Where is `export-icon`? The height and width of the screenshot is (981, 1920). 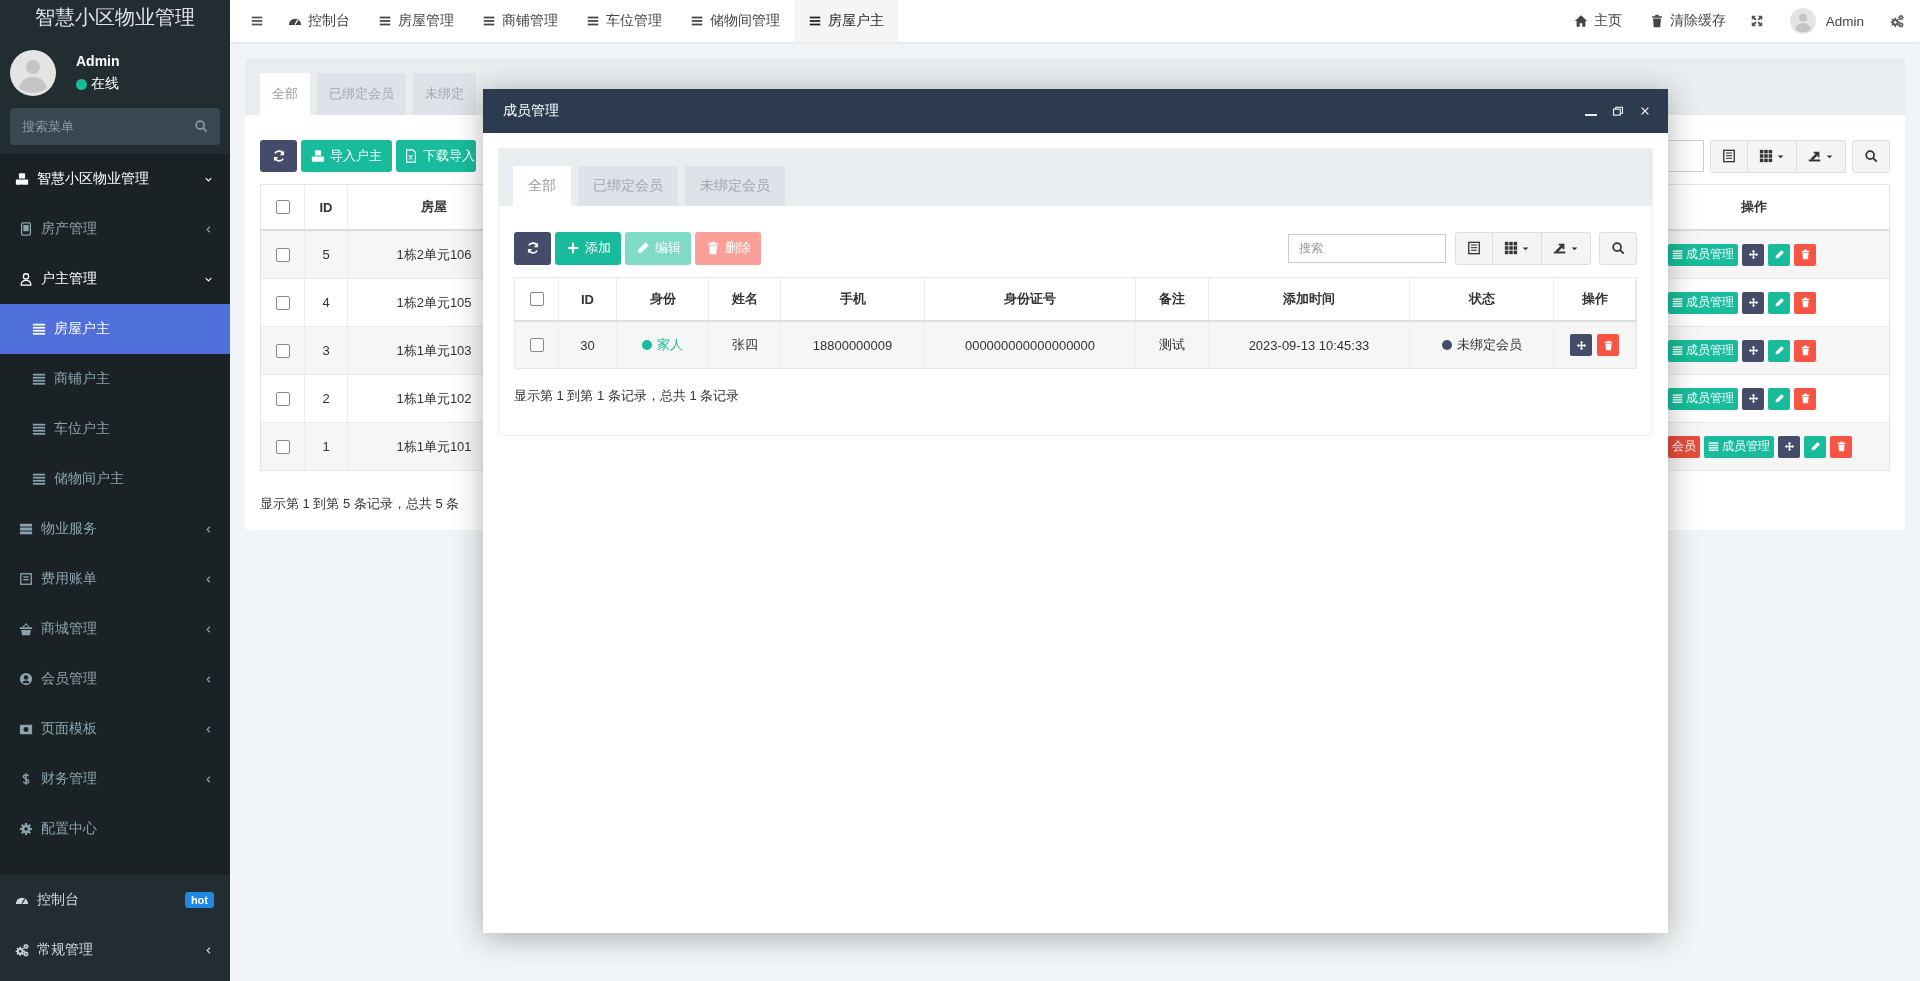
export-icon is located at coordinates (1815, 156).